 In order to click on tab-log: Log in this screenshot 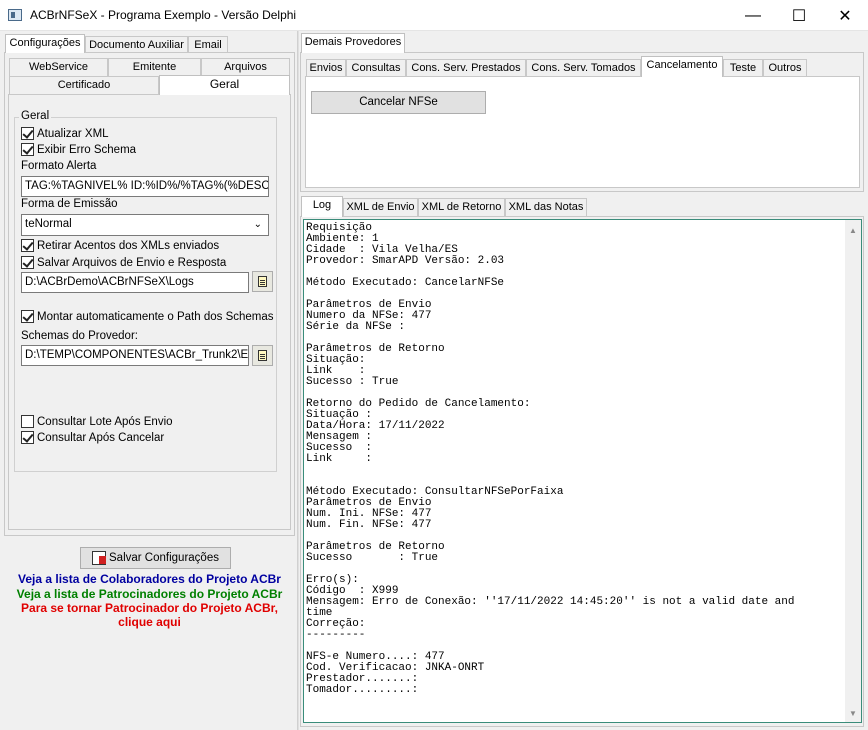, I will do `click(322, 206)`.